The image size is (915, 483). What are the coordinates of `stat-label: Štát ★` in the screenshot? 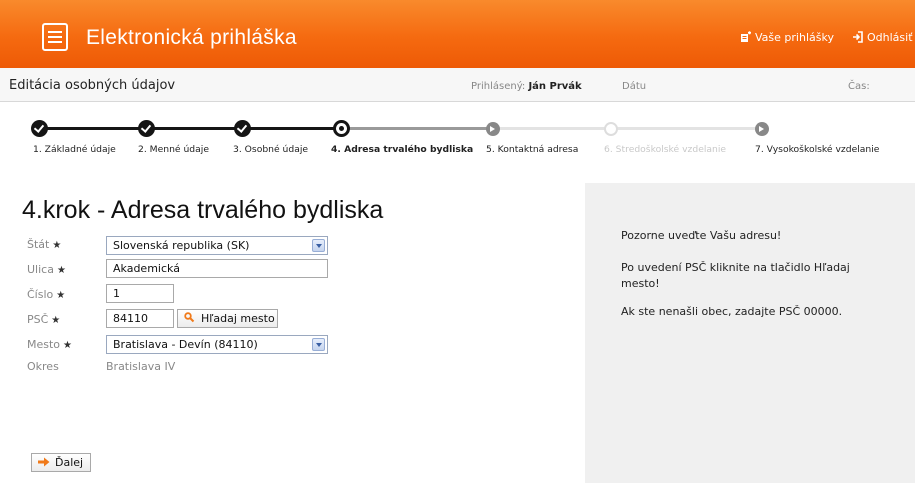 It's located at (44, 244).